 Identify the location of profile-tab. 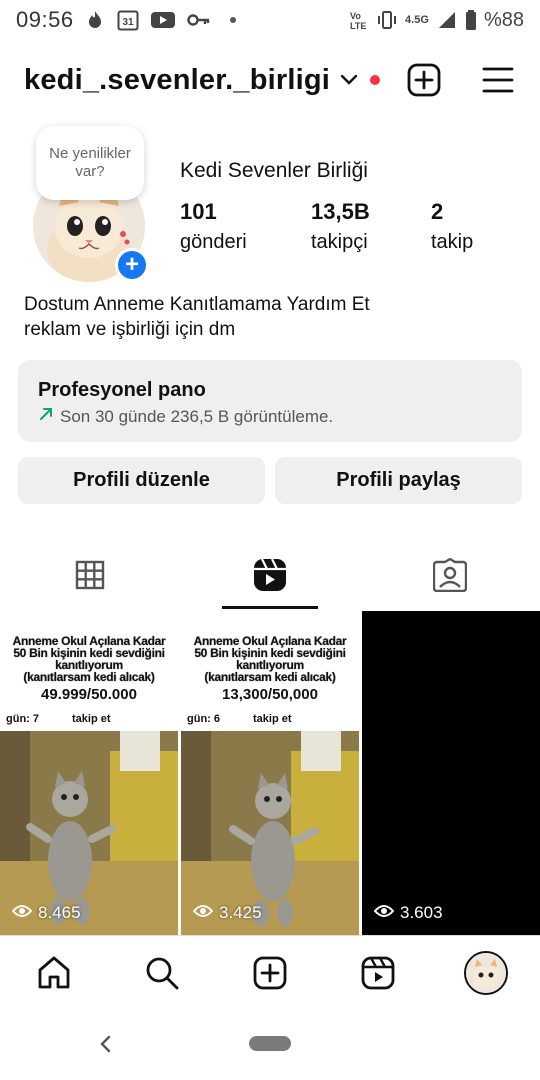
(486, 973).